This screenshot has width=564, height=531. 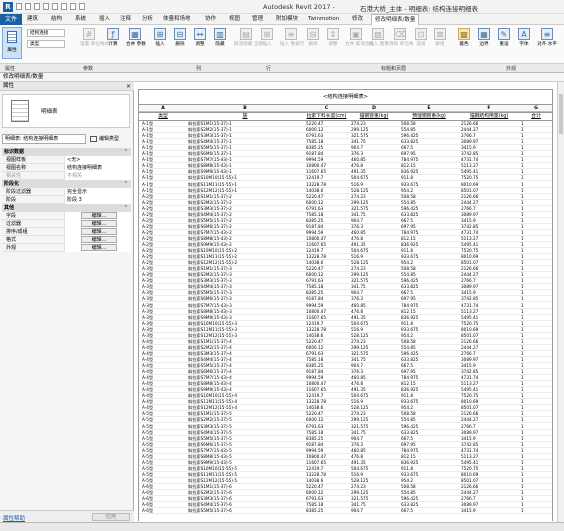 What do you see at coordinates (245, 378) in the screenshot?
I see `table-cell: 斜拉索S7M7(15-43)-4` at bounding box center [245, 378].